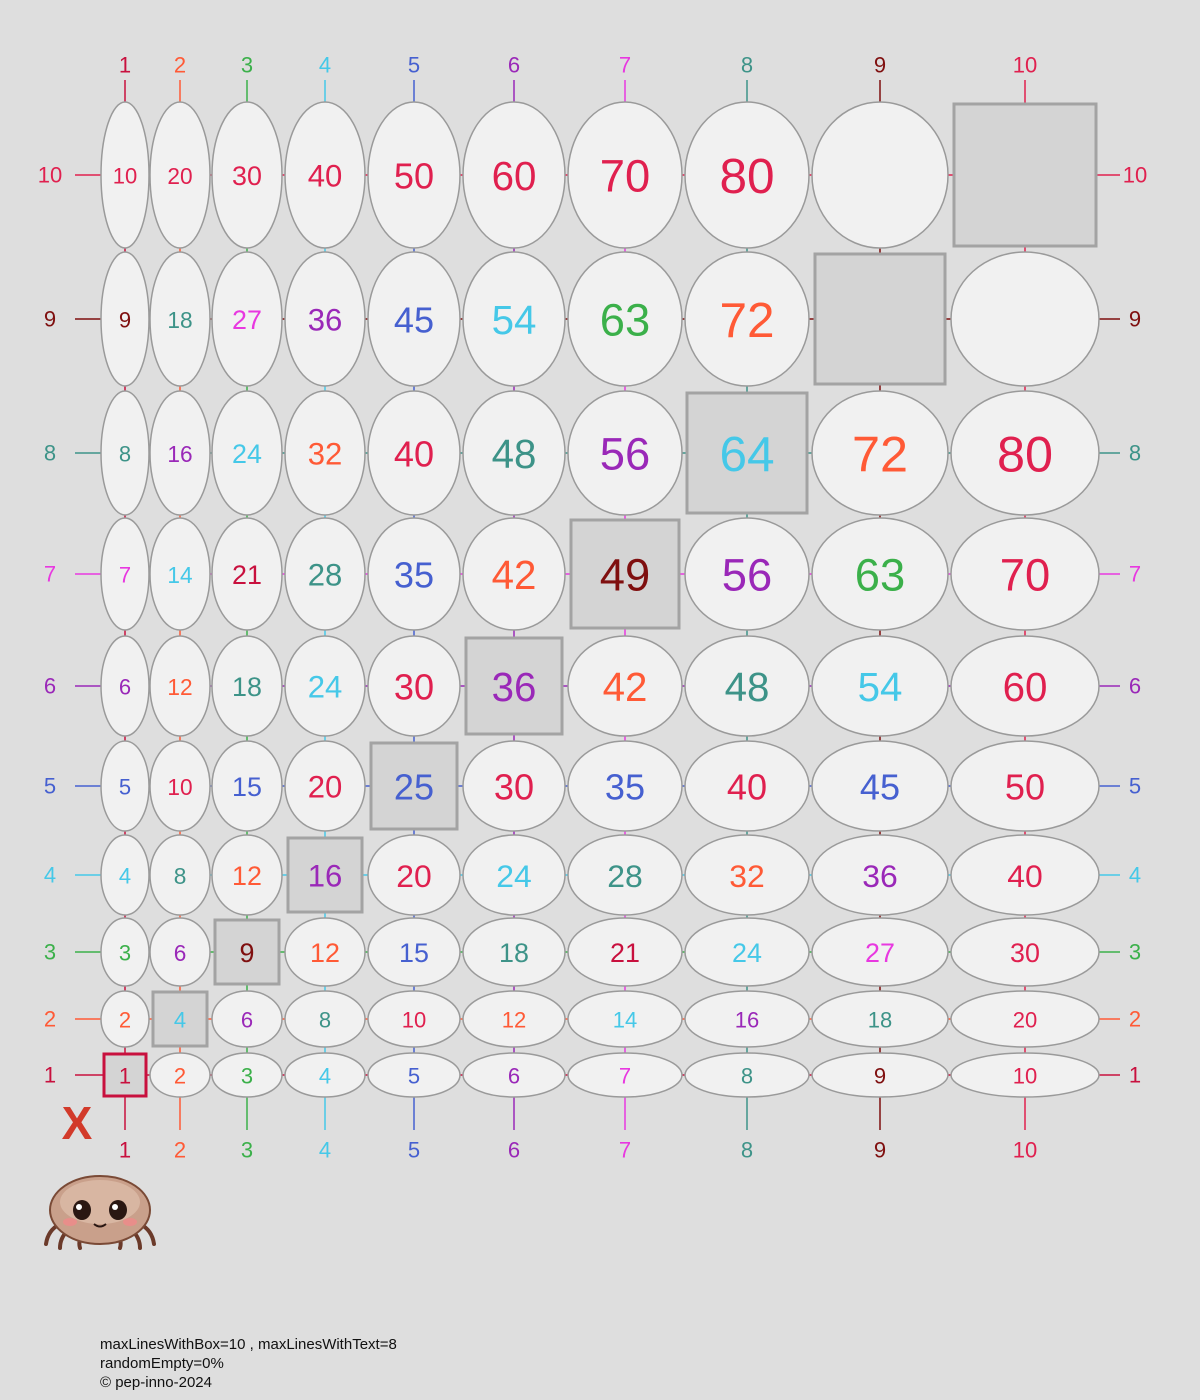 The image size is (1200, 1400). I want to click on square-cell: 9, so click(247, 952).